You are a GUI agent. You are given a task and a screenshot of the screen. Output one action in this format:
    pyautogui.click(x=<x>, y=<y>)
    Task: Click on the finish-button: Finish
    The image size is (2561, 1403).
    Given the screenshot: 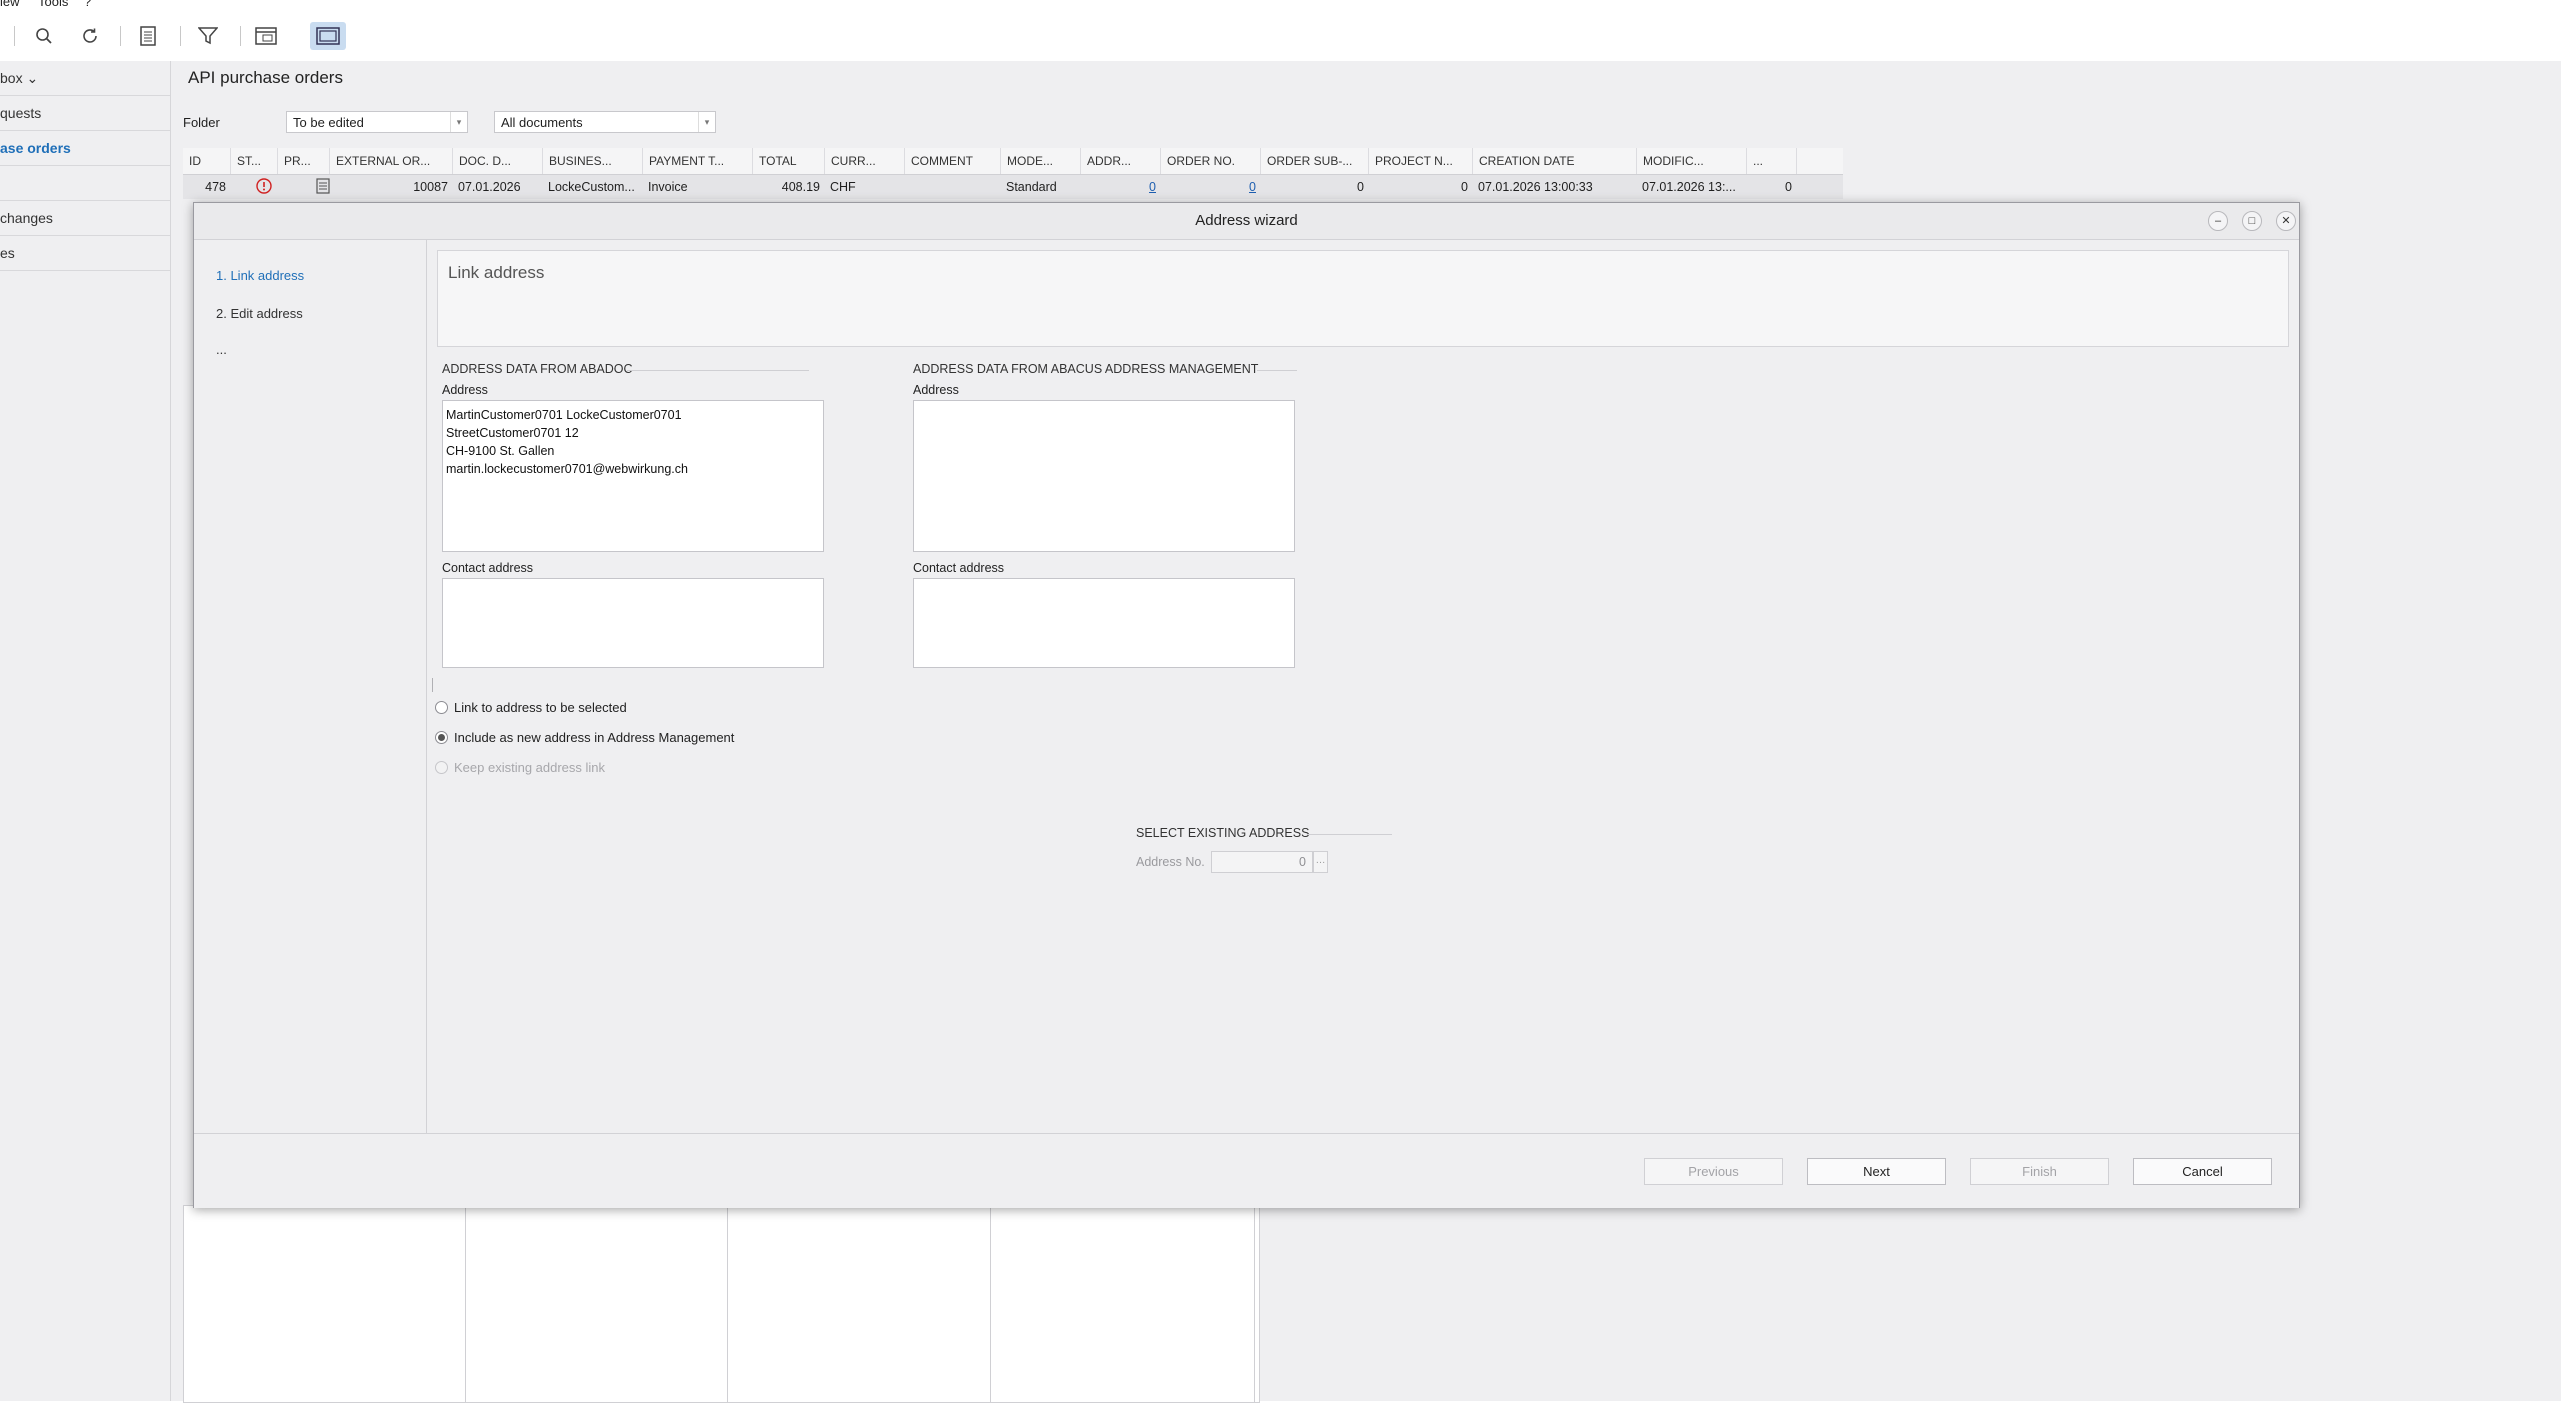 What is the action you would take?
    pyautogui.click(x=2039, y=1171)
    